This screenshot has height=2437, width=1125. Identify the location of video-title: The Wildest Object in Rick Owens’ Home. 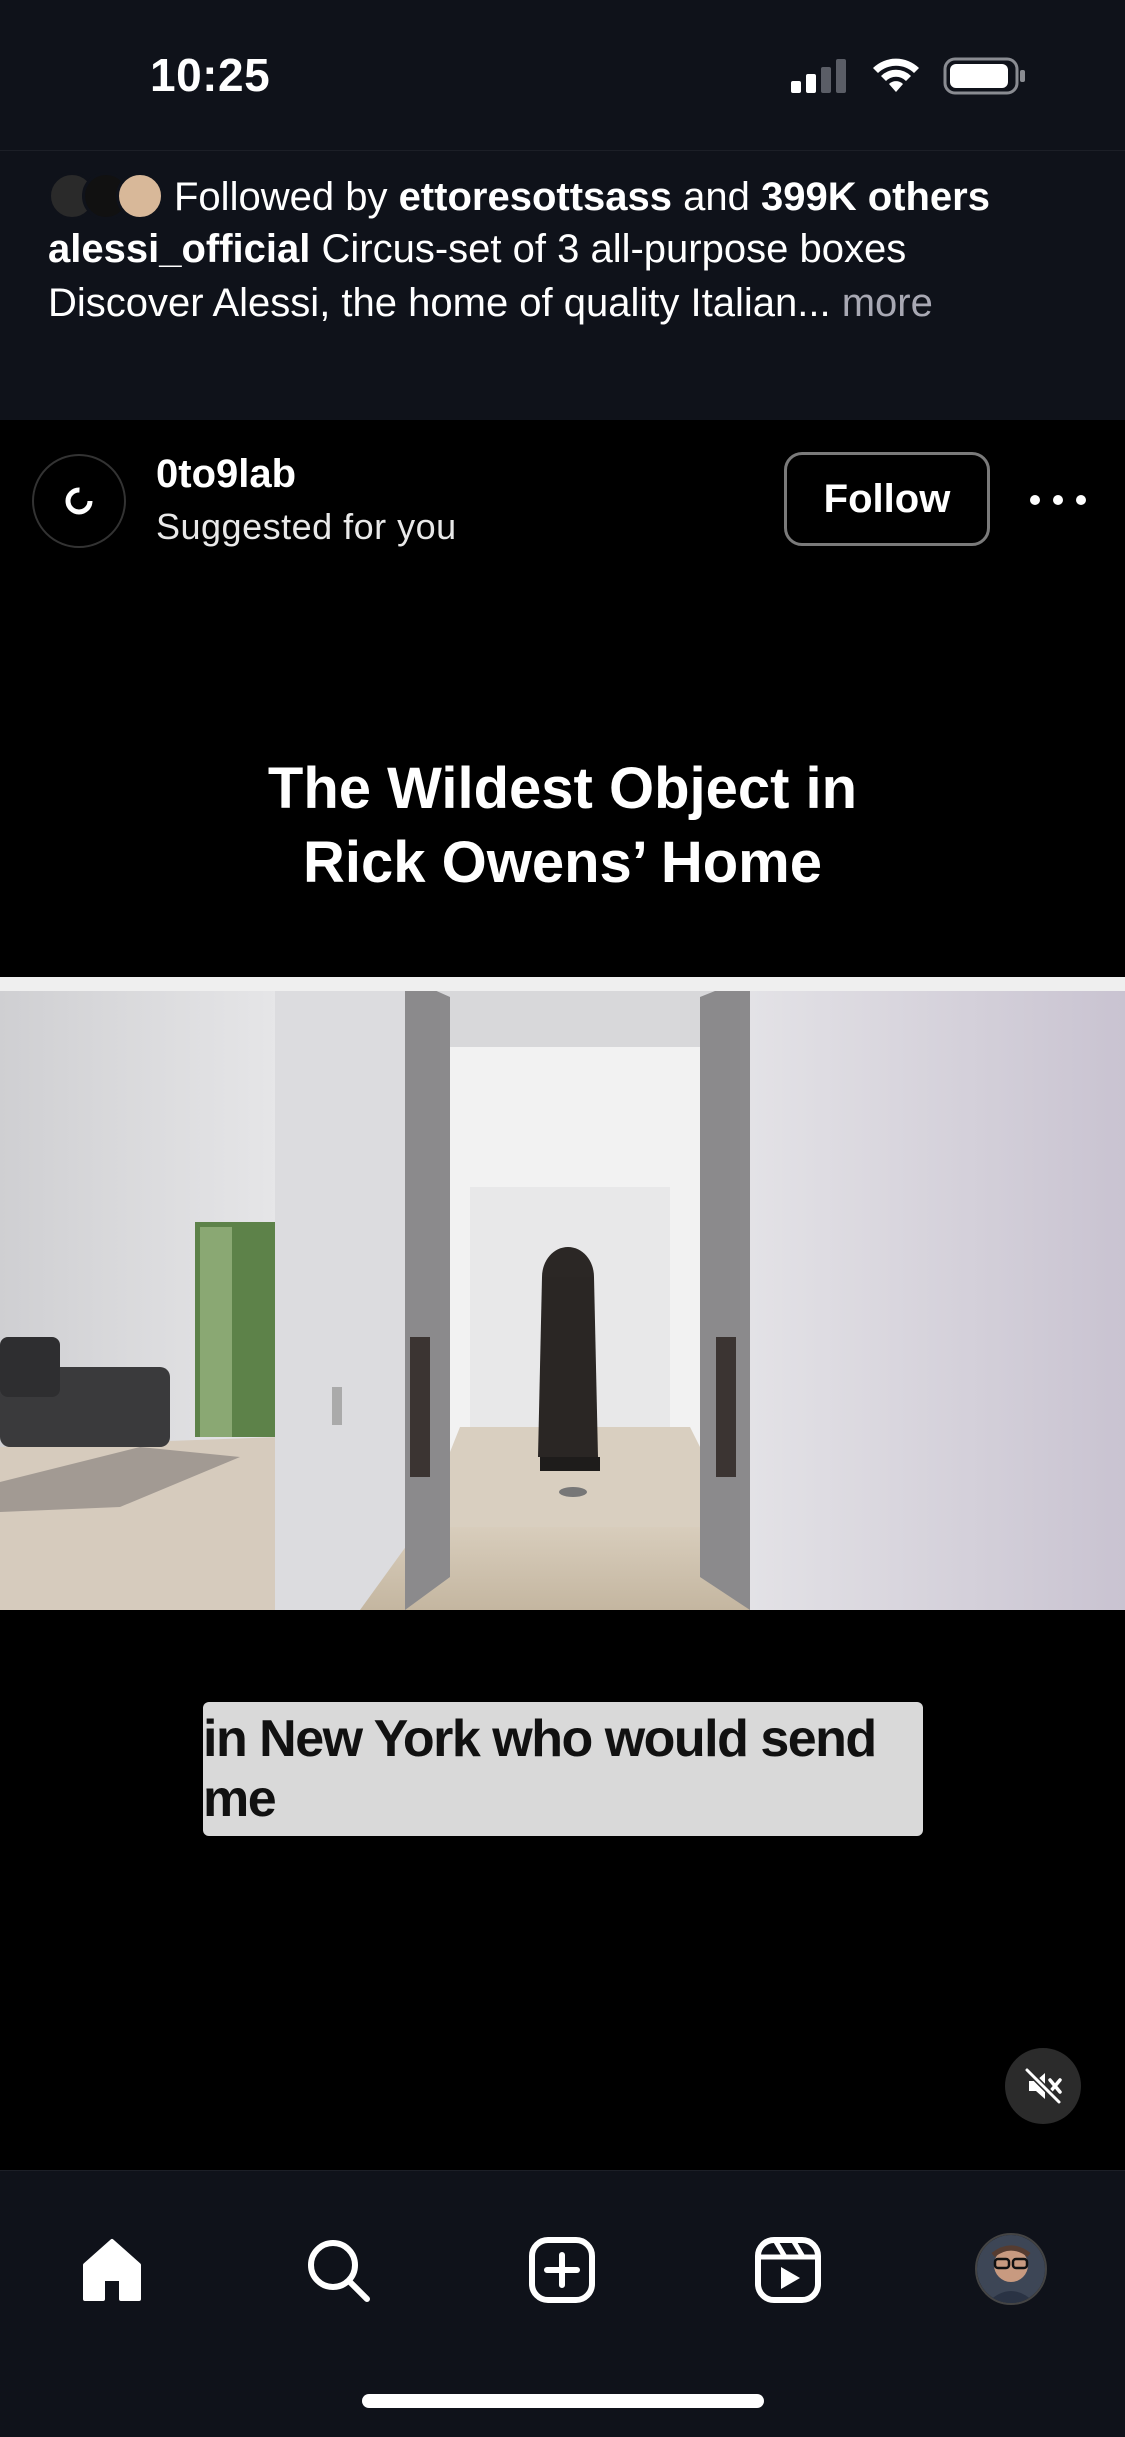
(562, 826).